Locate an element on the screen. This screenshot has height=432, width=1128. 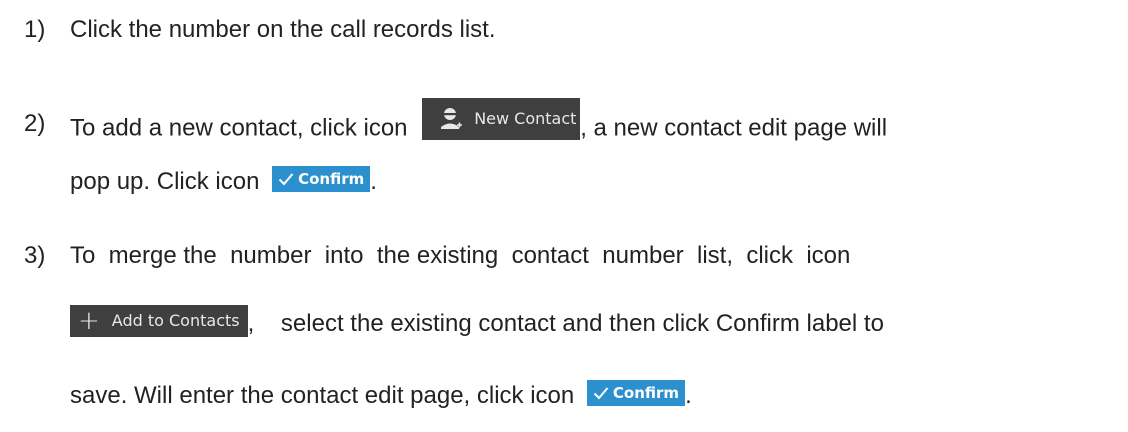
add-to-contacts-button: + Add to Contacts is located at coordinates (159, 320).